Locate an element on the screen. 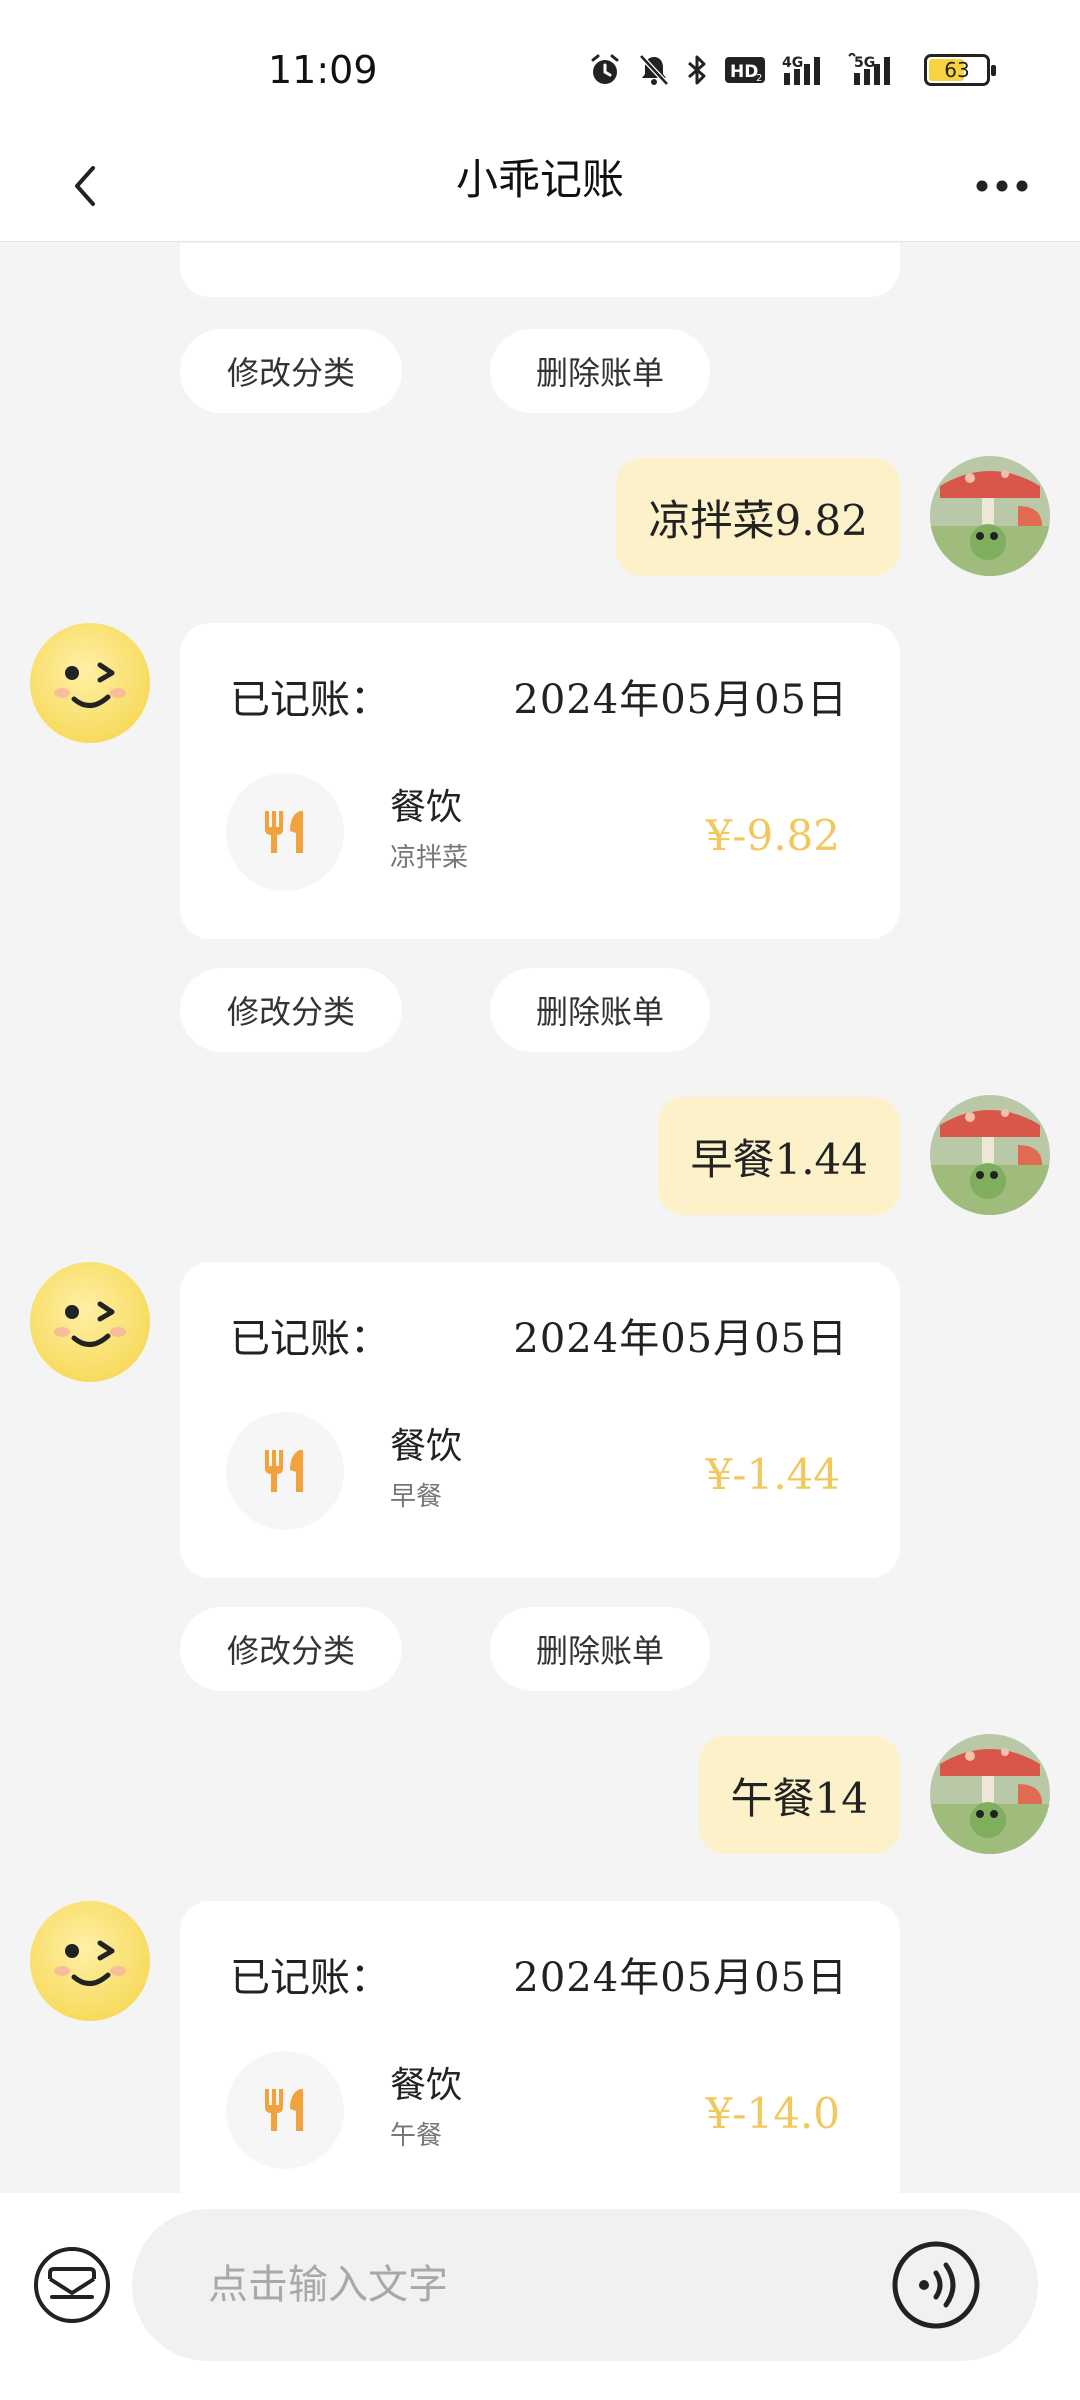 The image size is (1080, 2400). record-card: 已记账： 2024年05月05日 餐饮 早餐 ¥-1.44 is located at coordinates (540, 1420).